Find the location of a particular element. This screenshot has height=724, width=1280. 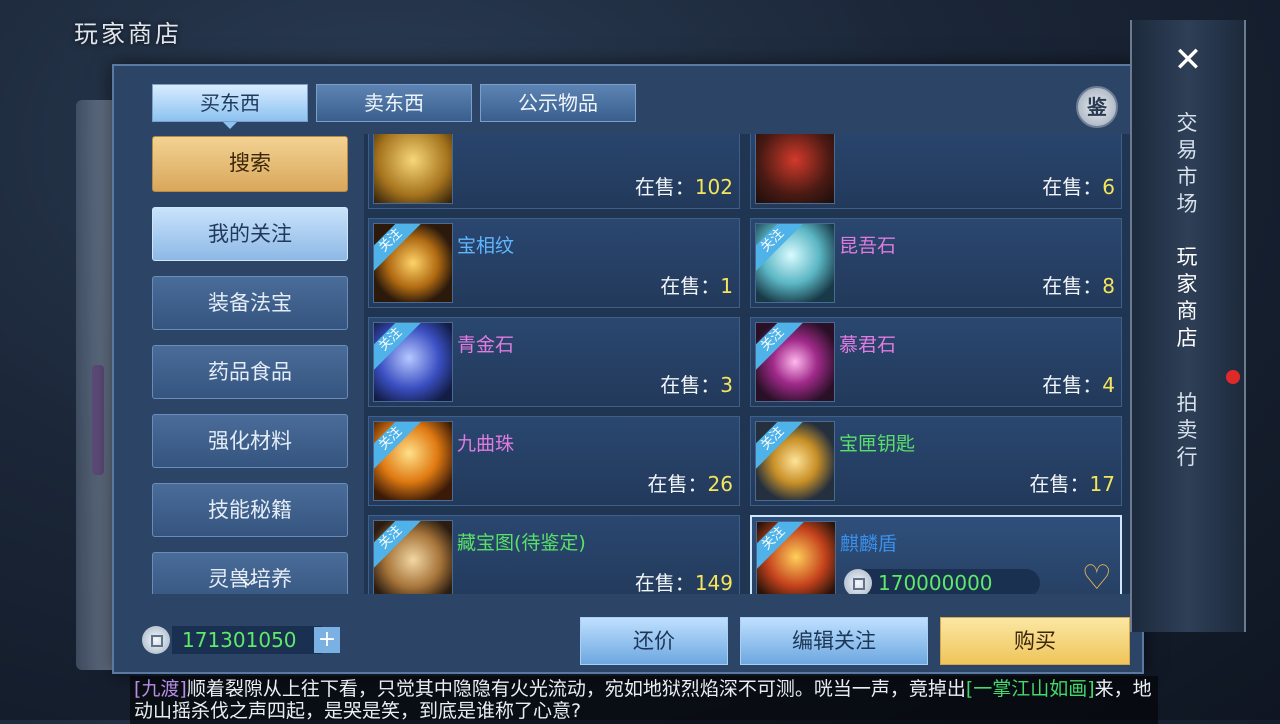

item-stock: 在售：149 is located at coordinates (684, 580).